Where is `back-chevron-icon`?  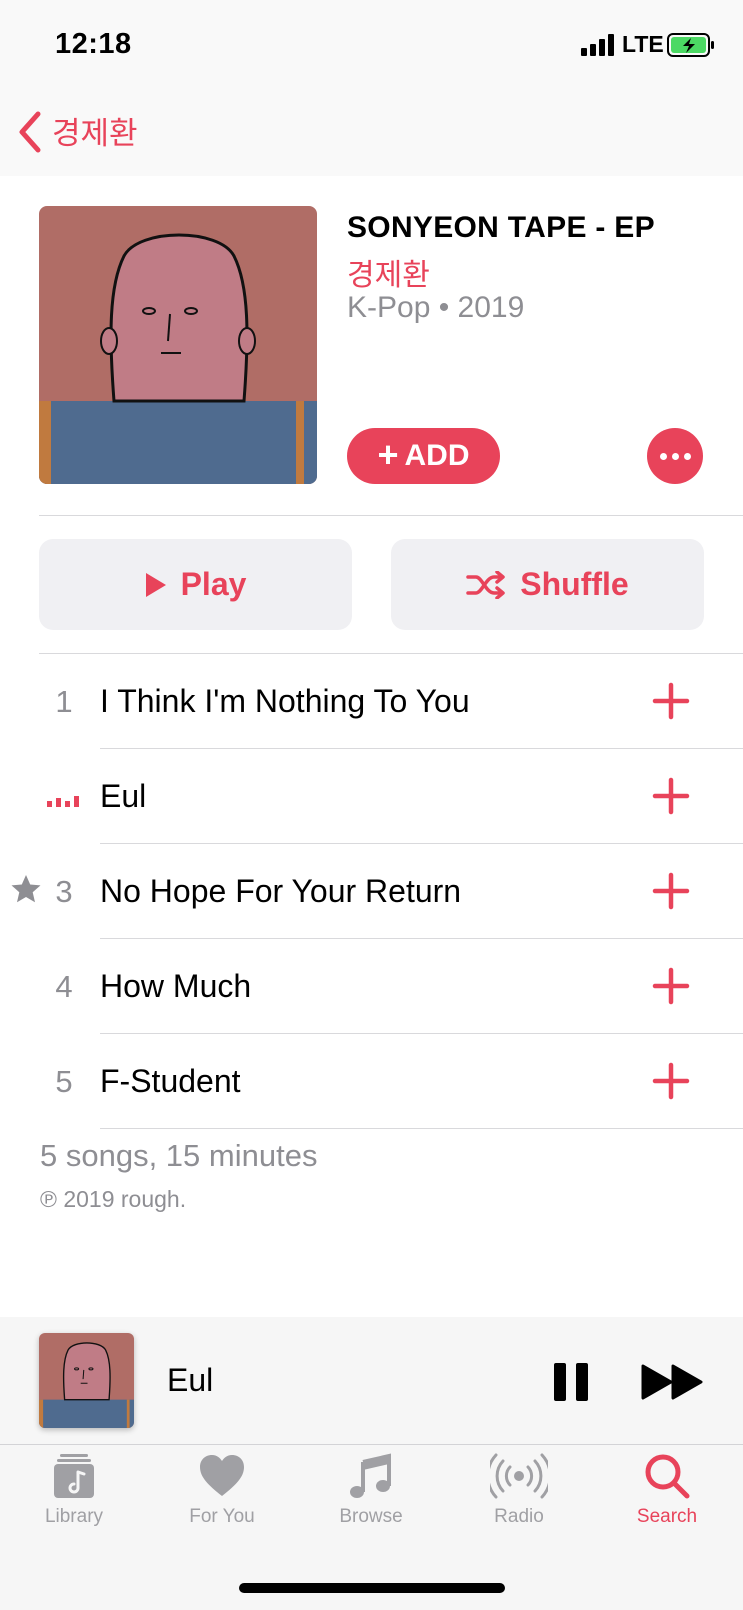
back-chevron-icon is located at coordinates (30, 132).